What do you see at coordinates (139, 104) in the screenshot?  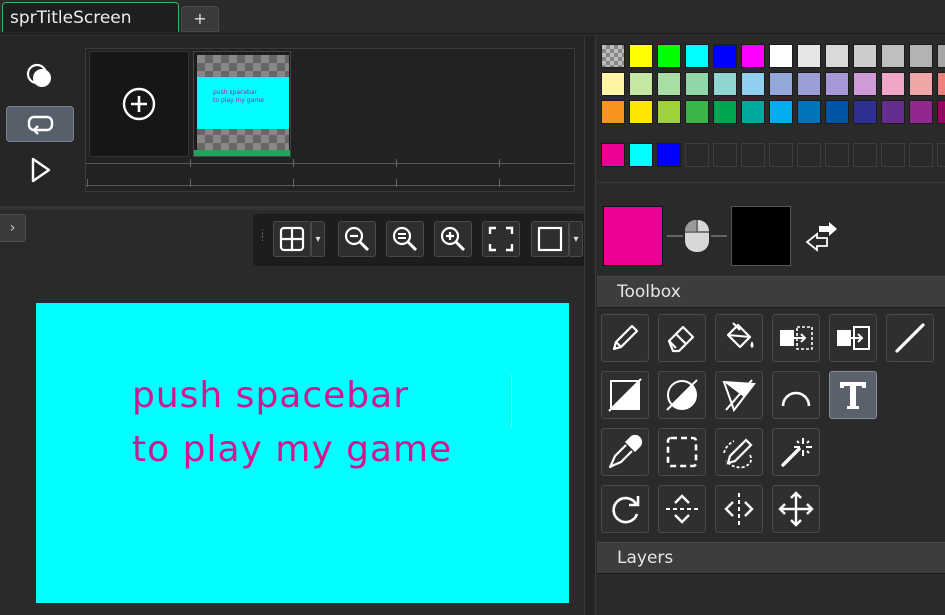 I see `add-frame-button` at bounding box center [139, 104].